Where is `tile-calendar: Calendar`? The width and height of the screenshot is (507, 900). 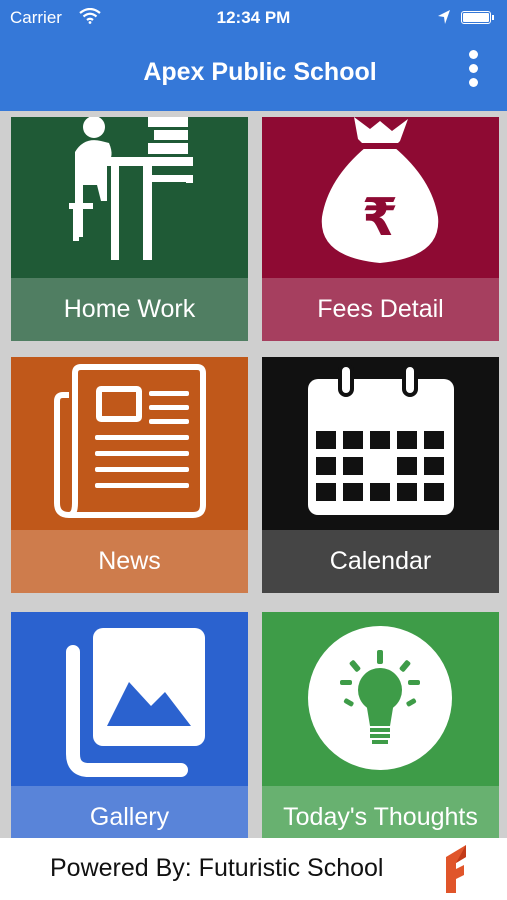
tile-calendar: Calendar is located at coordinates (380, 475).